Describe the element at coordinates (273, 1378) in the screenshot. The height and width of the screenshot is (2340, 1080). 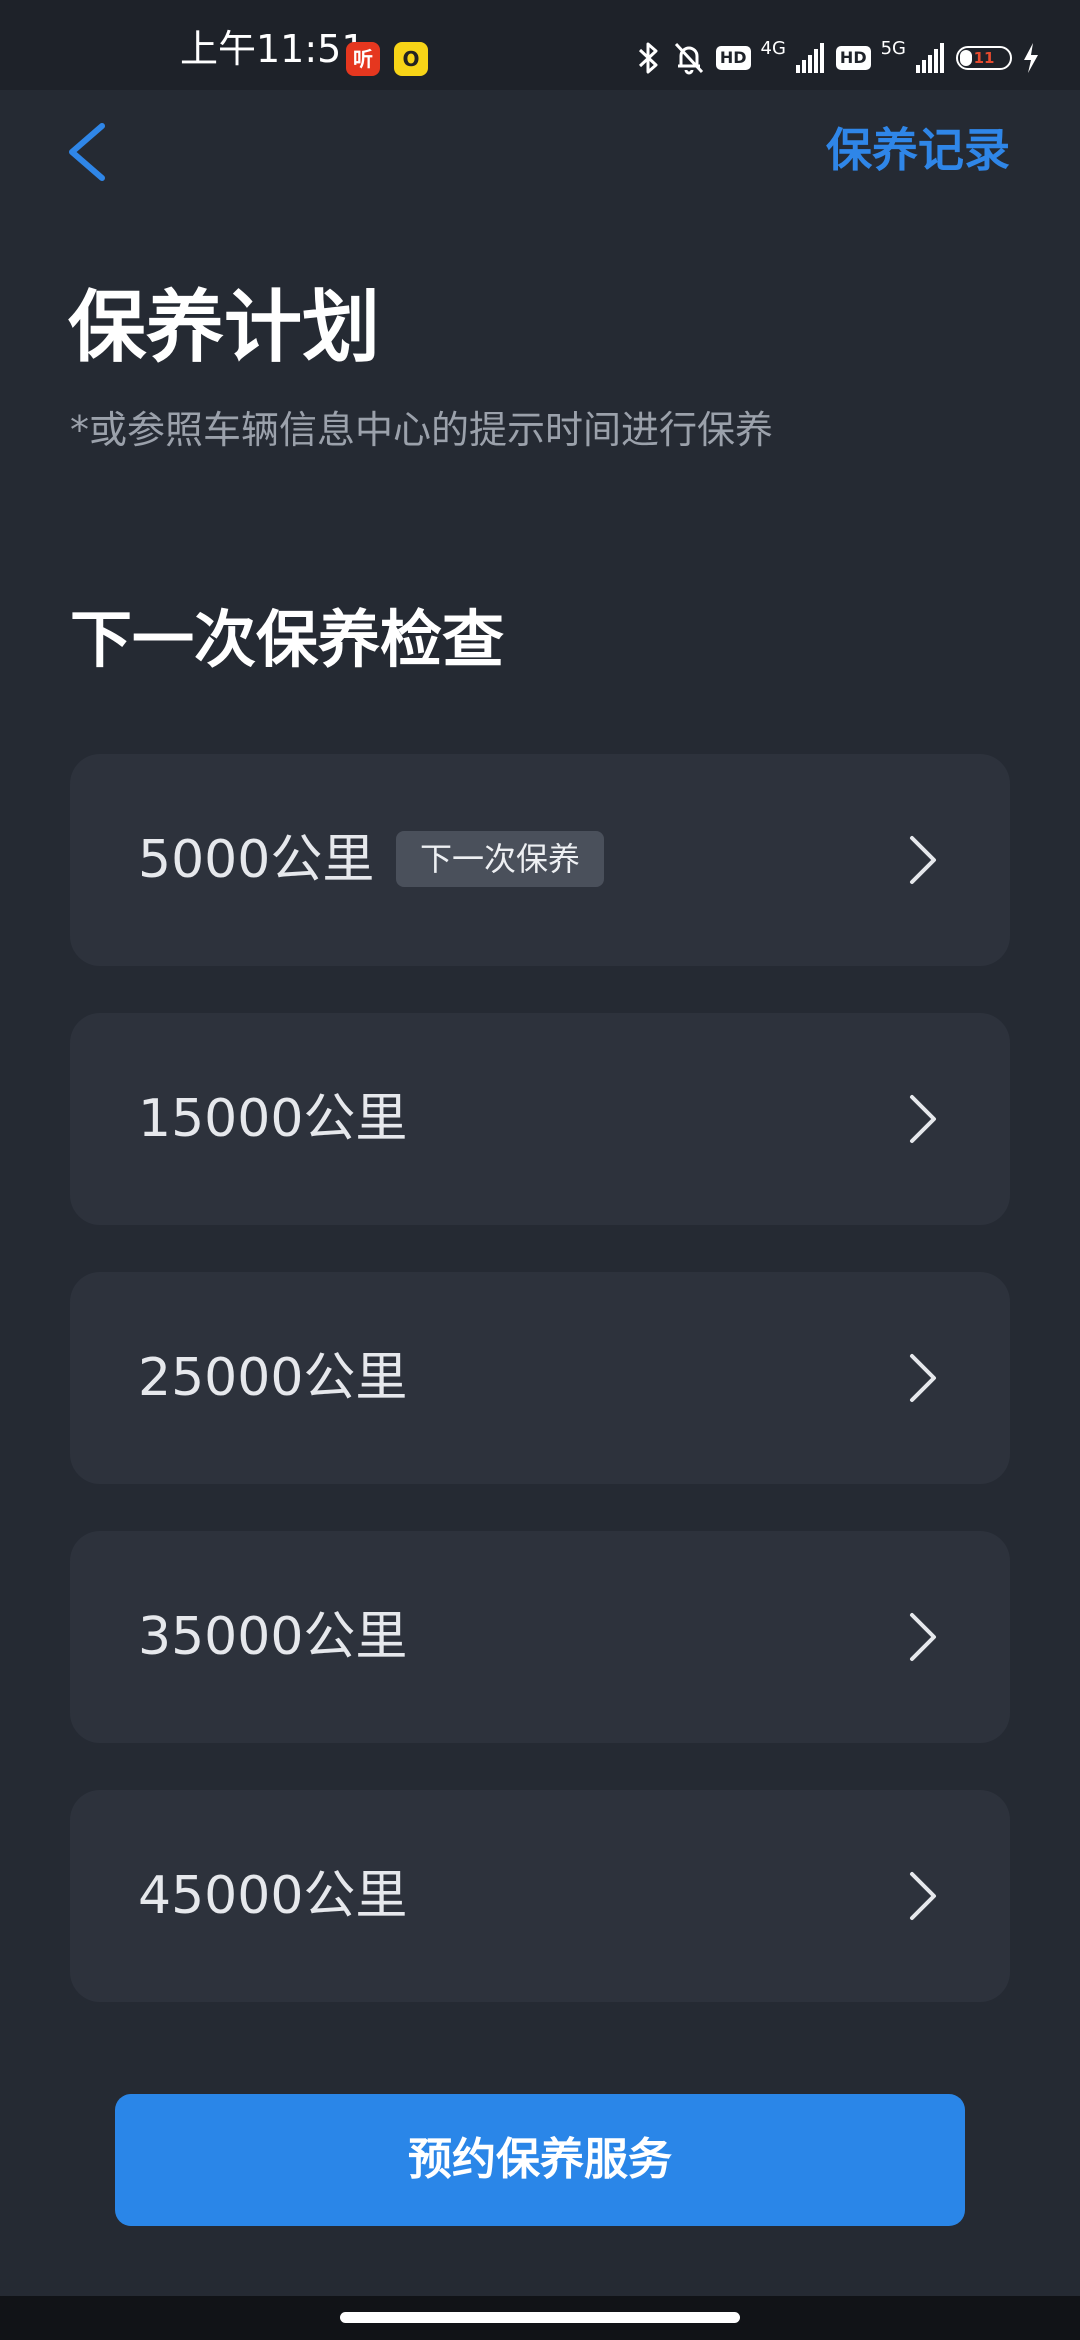
I see `plan-item-label: 25000公里` at that location.